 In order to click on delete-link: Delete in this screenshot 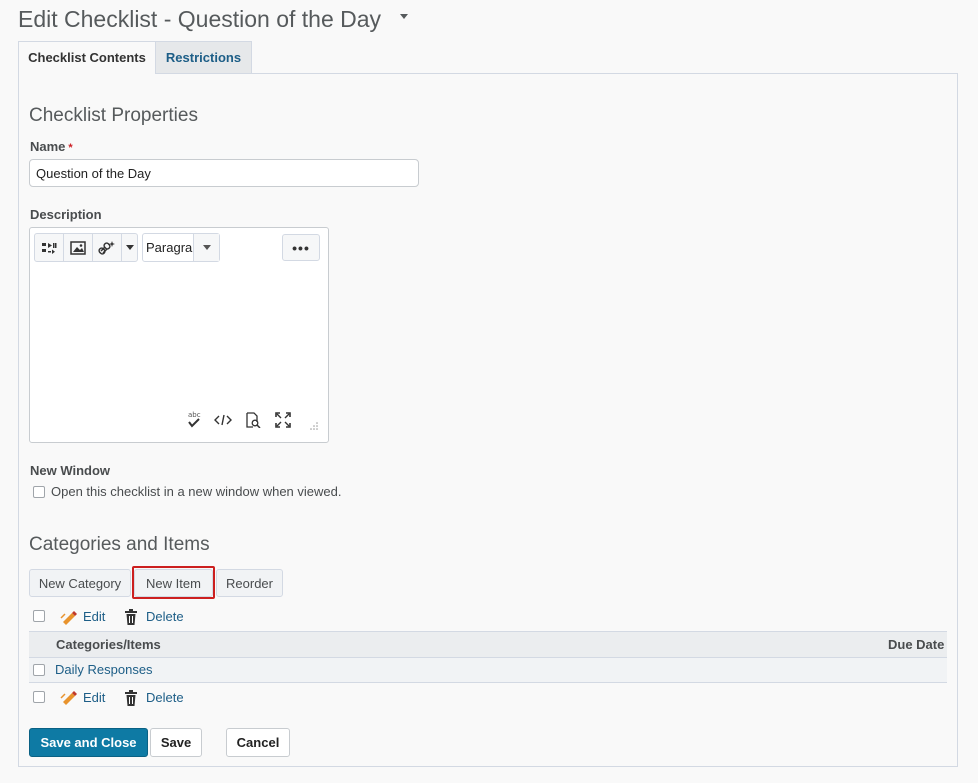, I will do `click(165, 616)`.